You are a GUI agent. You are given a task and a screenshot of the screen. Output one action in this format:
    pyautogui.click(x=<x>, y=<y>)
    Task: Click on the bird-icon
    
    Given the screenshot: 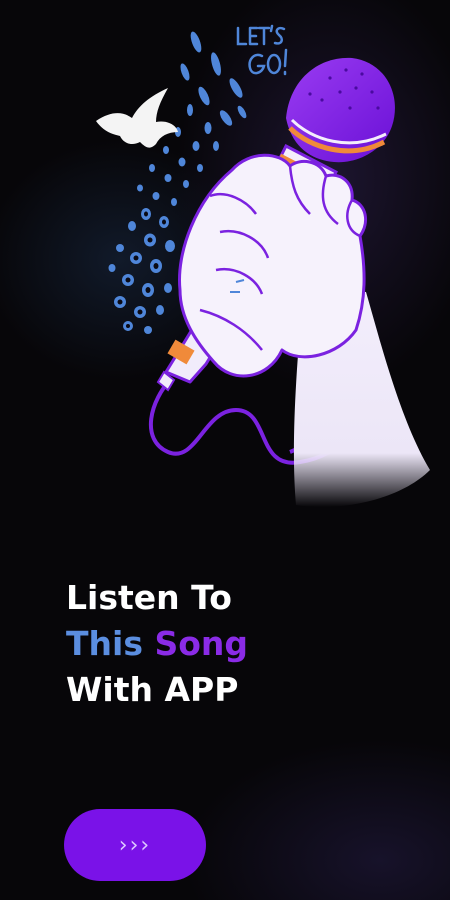 What is the action you would take?
    pyautogui.click(x=137, y=118)
    